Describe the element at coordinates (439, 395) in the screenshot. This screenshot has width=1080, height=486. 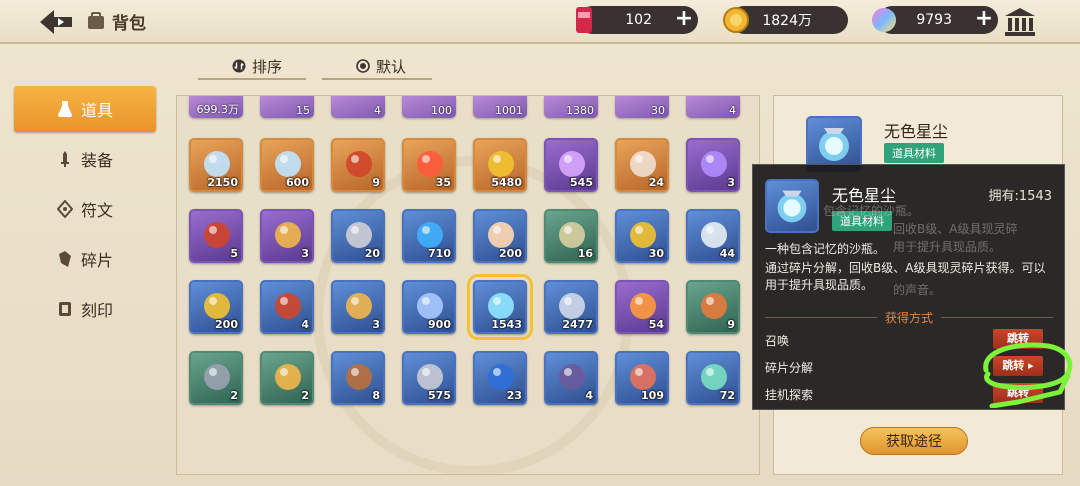
I see `item-count: 575` at that location.